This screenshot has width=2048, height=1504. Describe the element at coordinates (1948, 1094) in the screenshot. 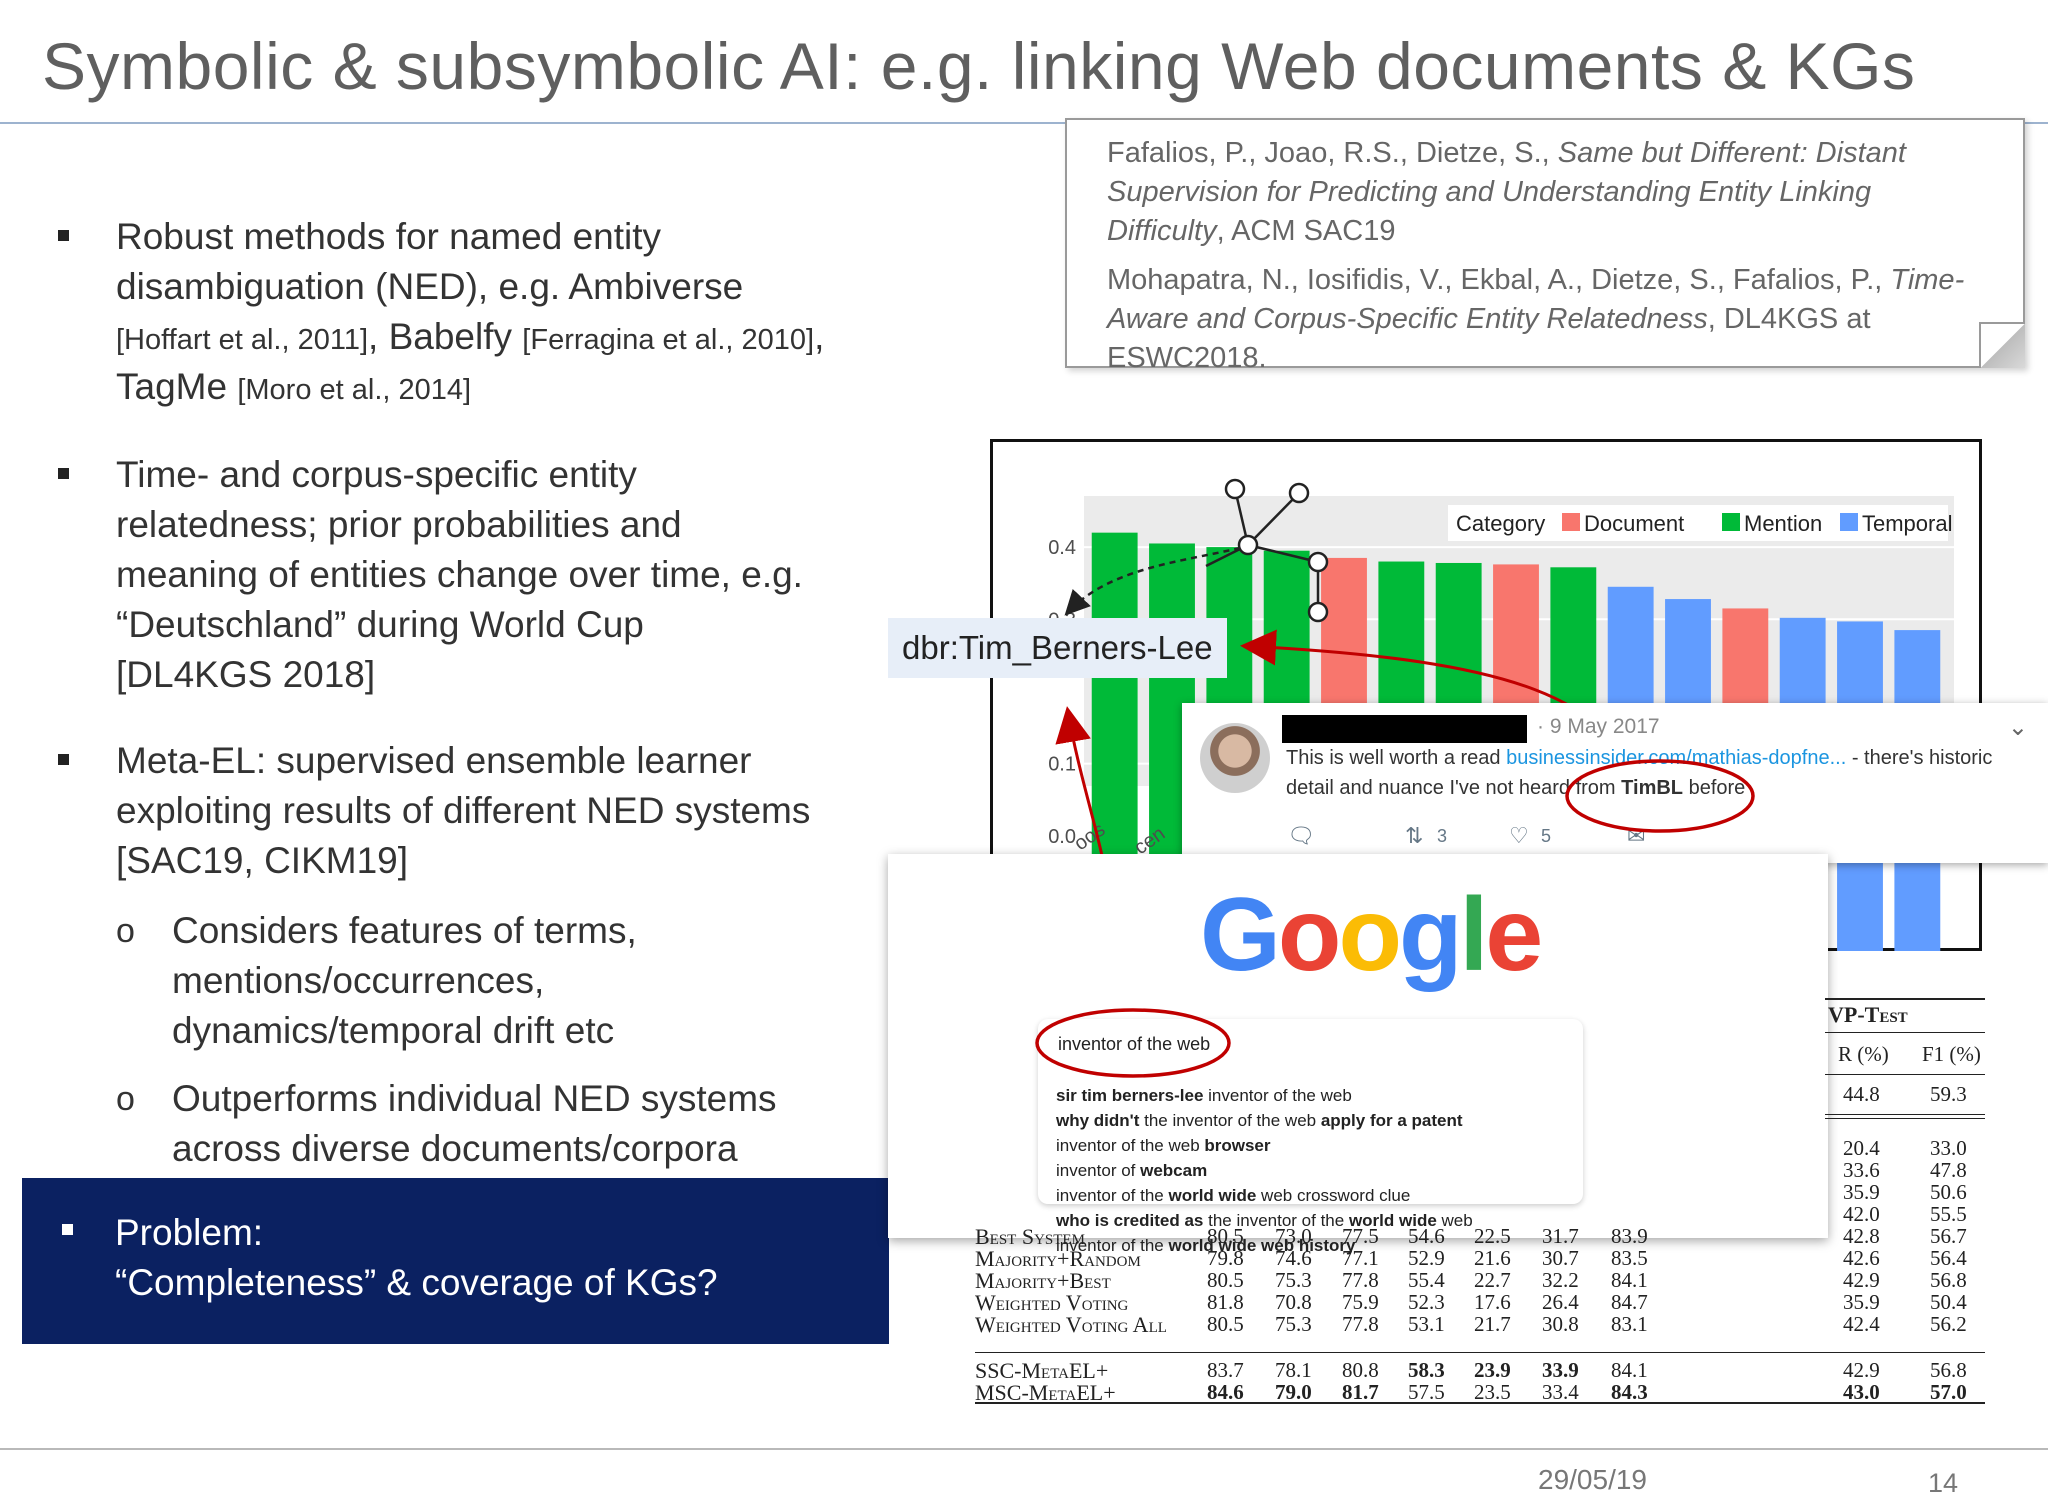

I see `table-cell: 59.3` at that location.